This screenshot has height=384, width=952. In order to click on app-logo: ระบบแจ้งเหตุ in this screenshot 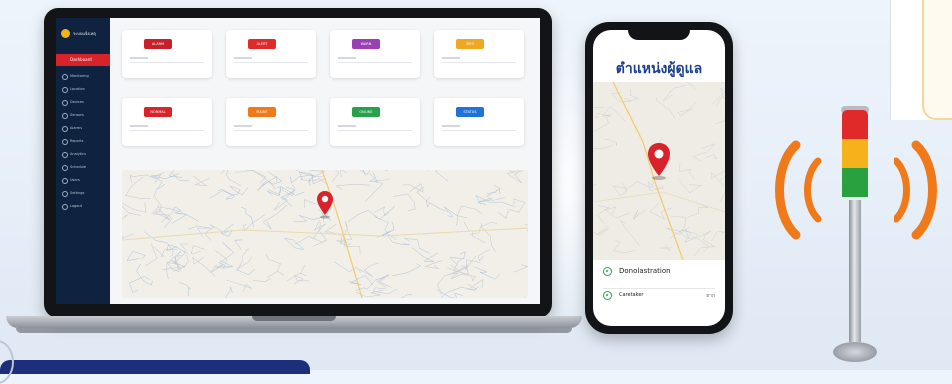, I will do `click(84, 33)`.